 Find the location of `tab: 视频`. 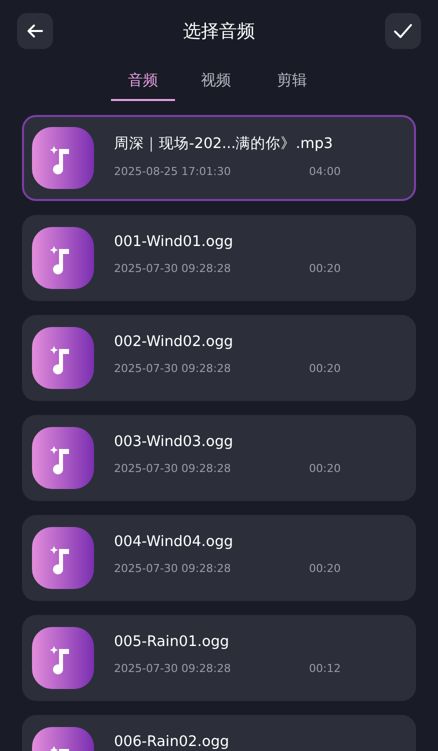

tab: 视频 is located at coordinates (216, 83).